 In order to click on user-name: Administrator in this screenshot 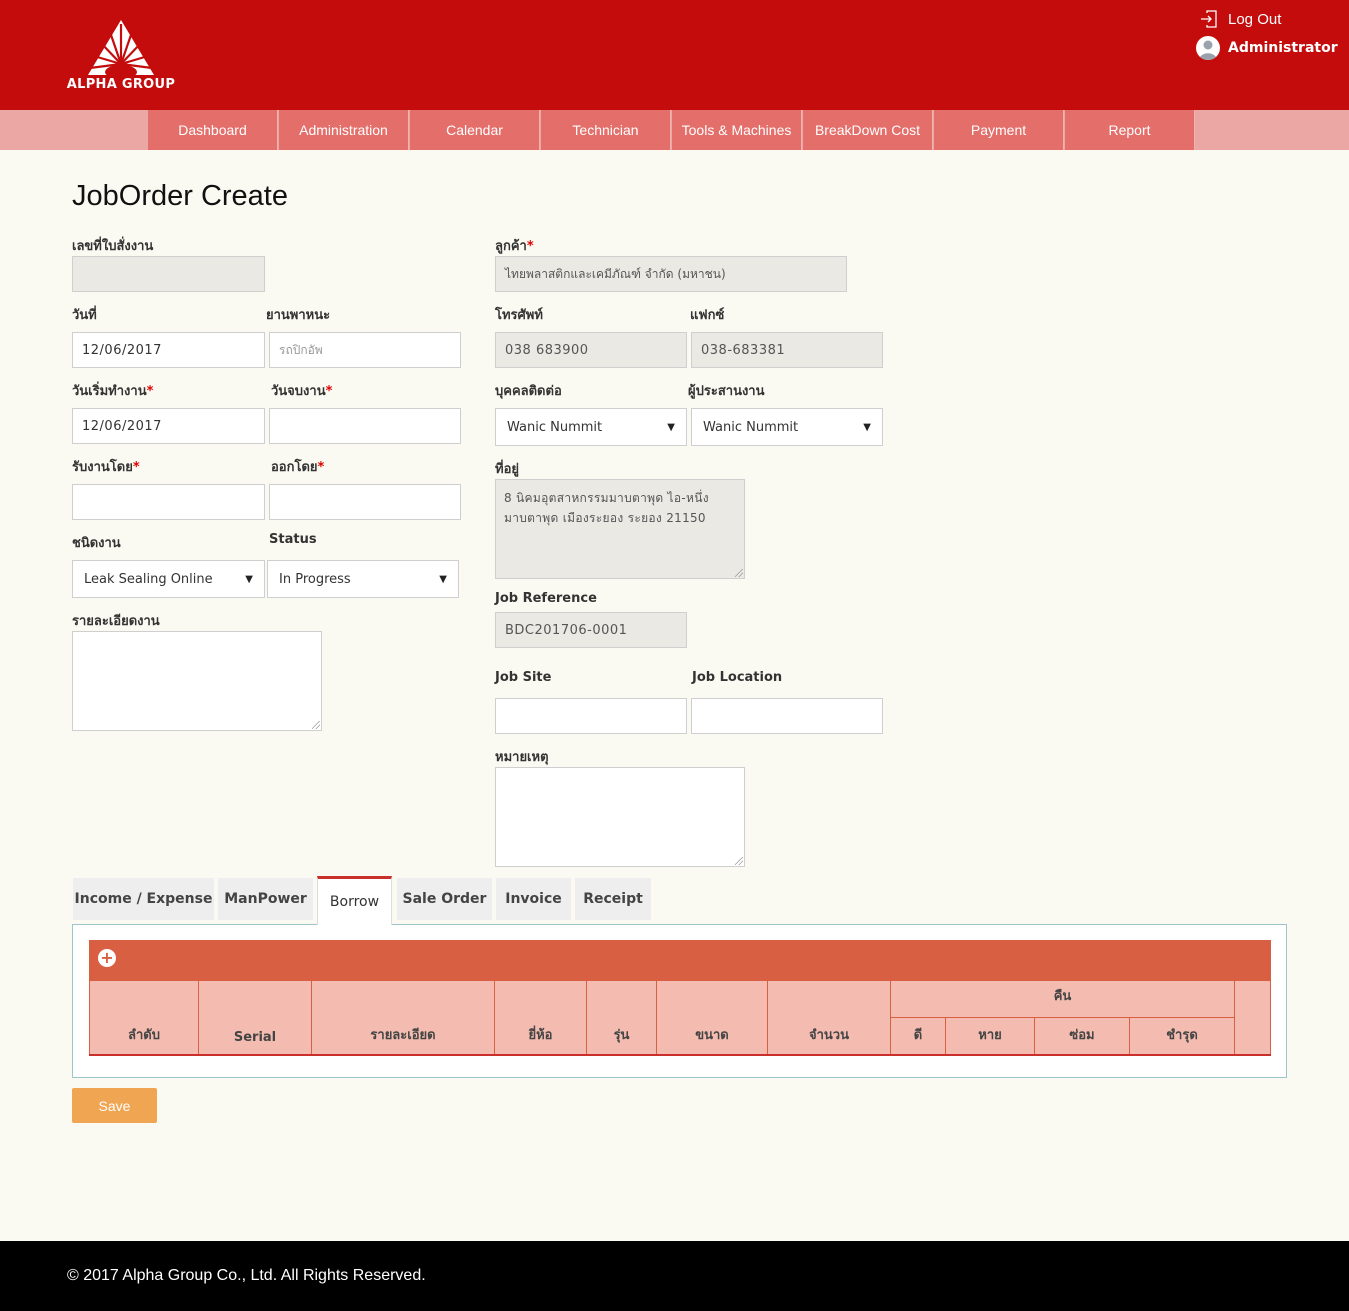, I will do `click(1283, 48)`.